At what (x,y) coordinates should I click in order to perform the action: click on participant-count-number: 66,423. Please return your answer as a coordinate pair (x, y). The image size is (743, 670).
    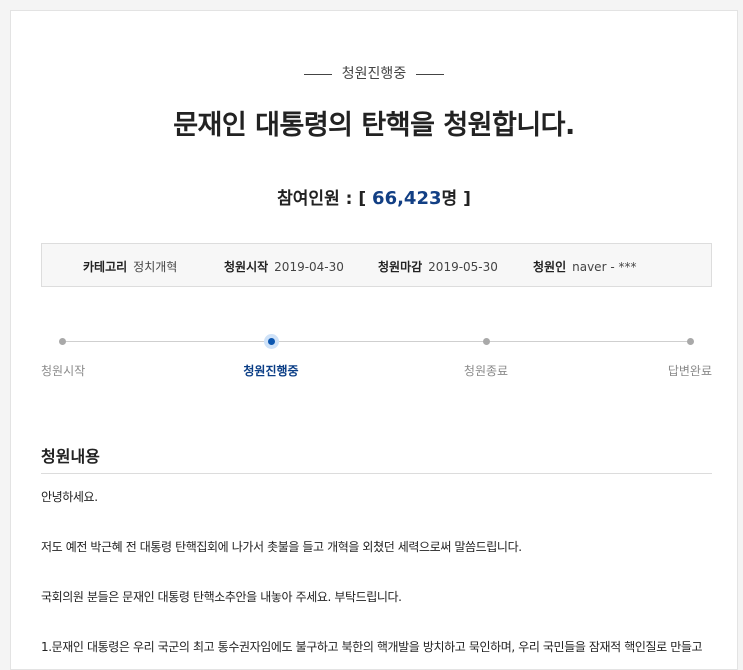
    Looking at the image, I should click on (407, 198).